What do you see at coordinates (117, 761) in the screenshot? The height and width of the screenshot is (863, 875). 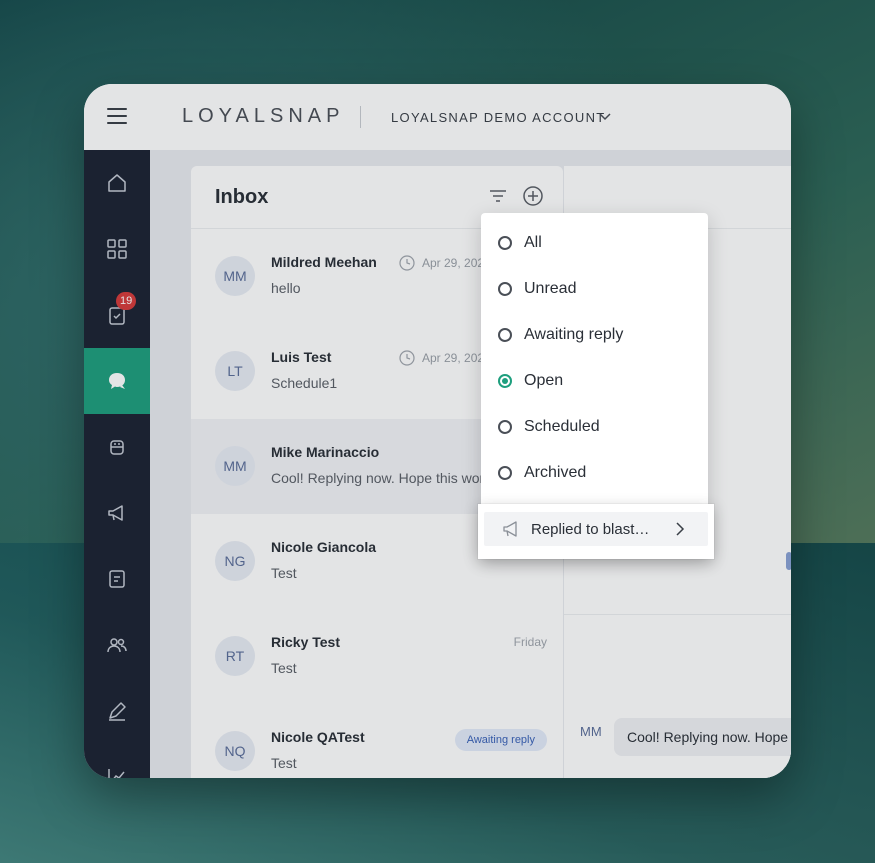 I see `sidebar-item-reports` at bounding box center [117, 761].